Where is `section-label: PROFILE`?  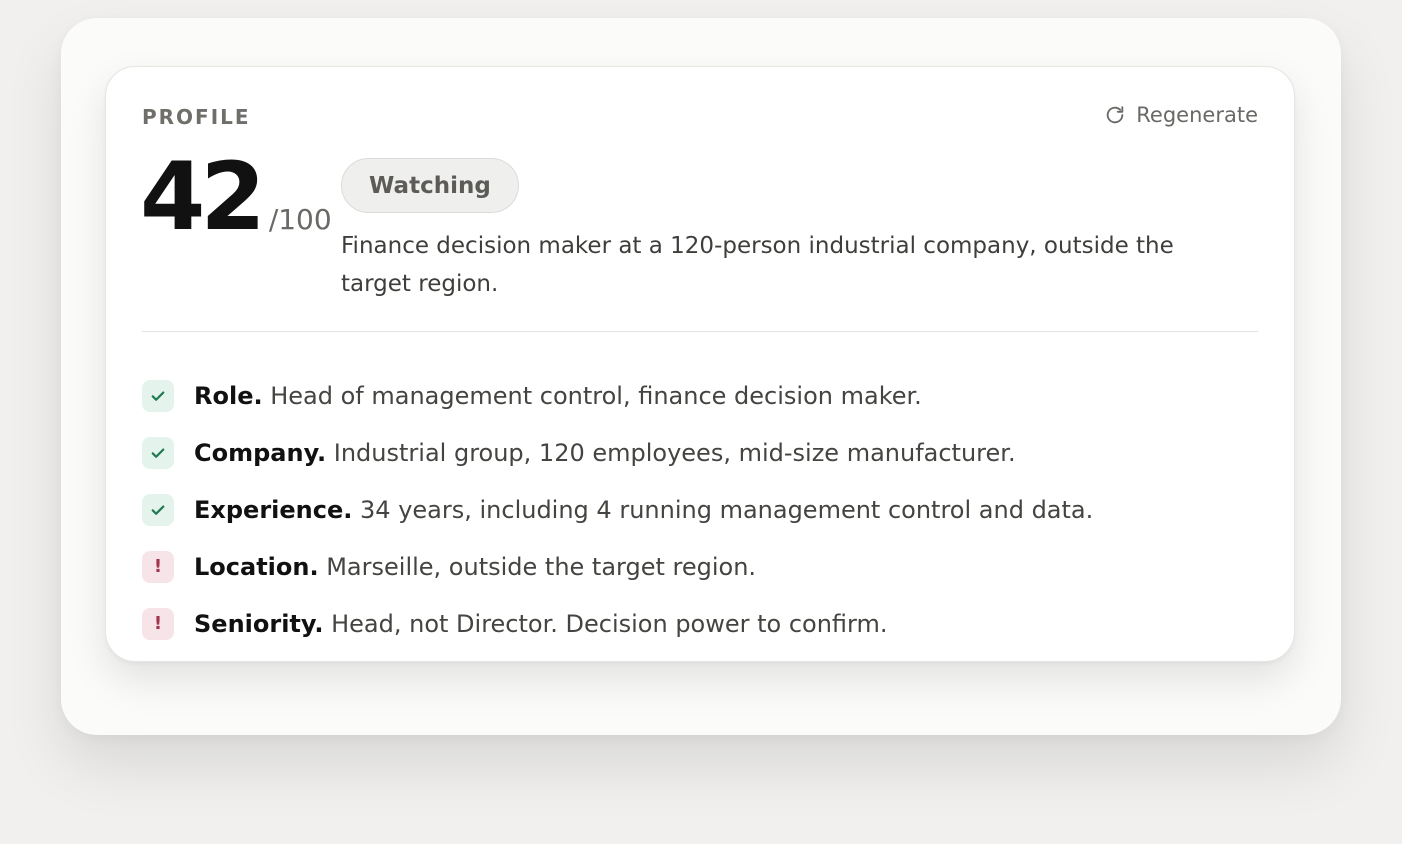 section-label: PROFILE is located at coordinates (196, 117).